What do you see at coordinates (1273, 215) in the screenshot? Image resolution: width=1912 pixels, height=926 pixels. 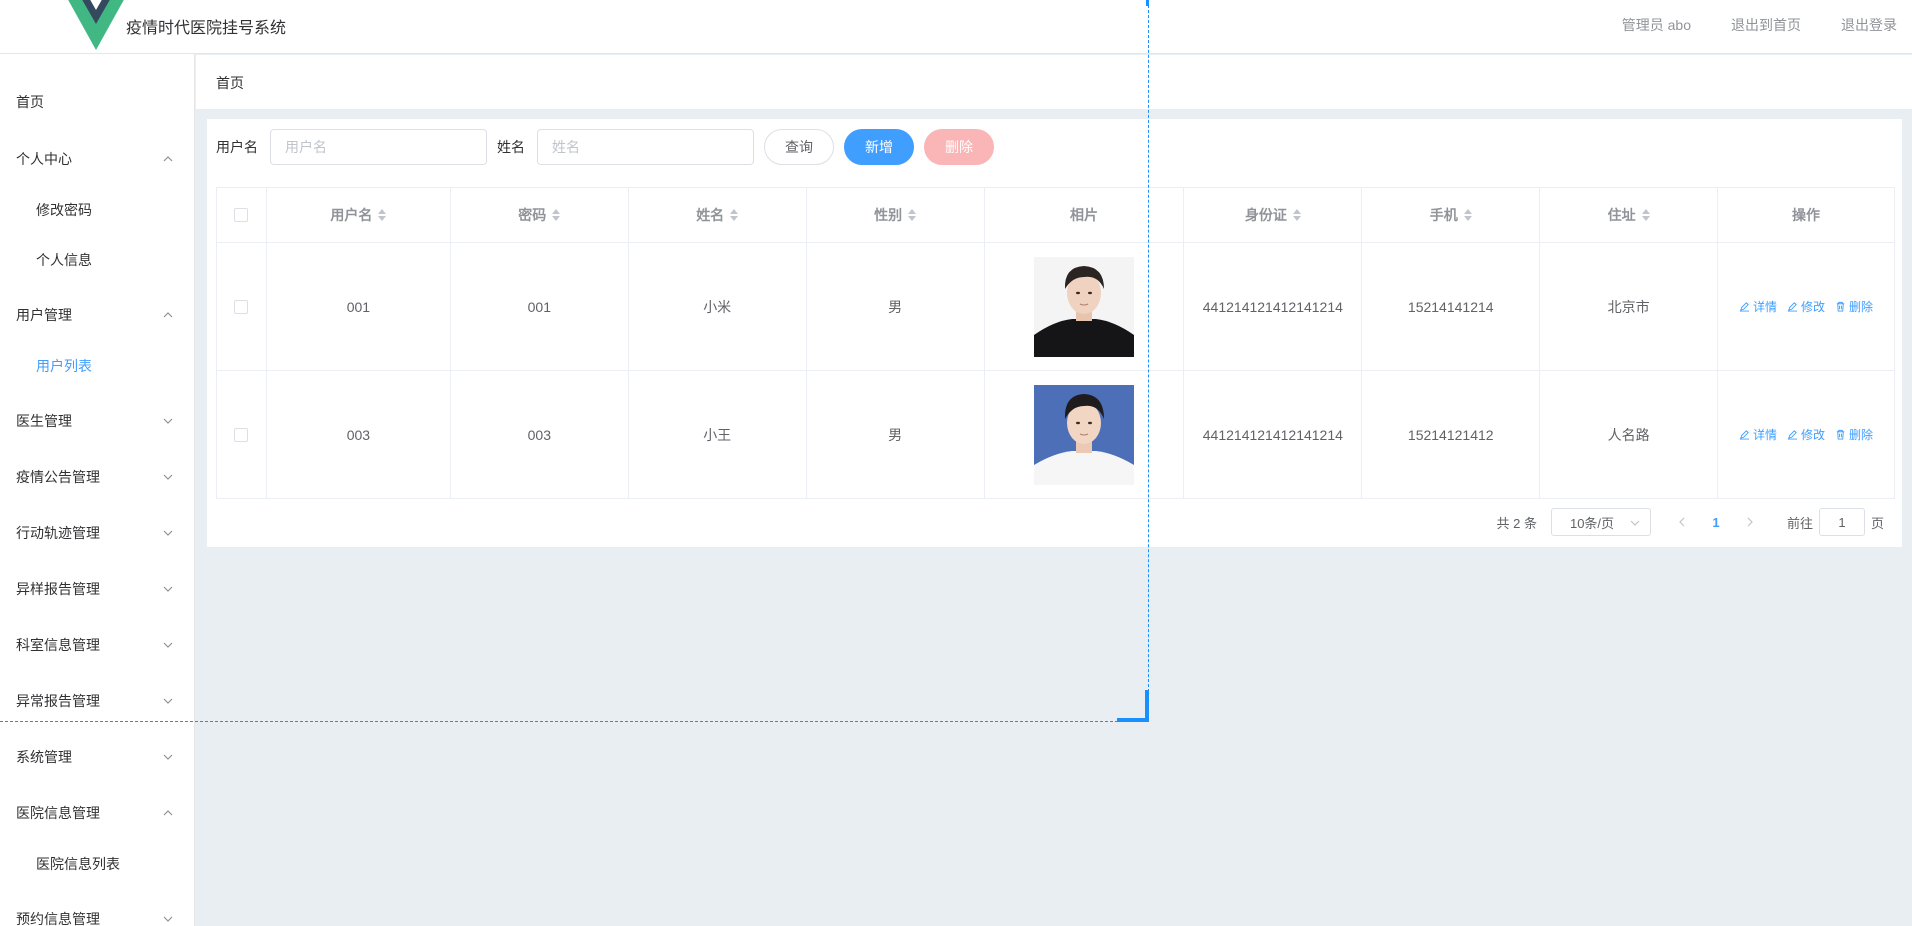 I see `header-id-card: 身份证` at bounding box center [1273, 215].